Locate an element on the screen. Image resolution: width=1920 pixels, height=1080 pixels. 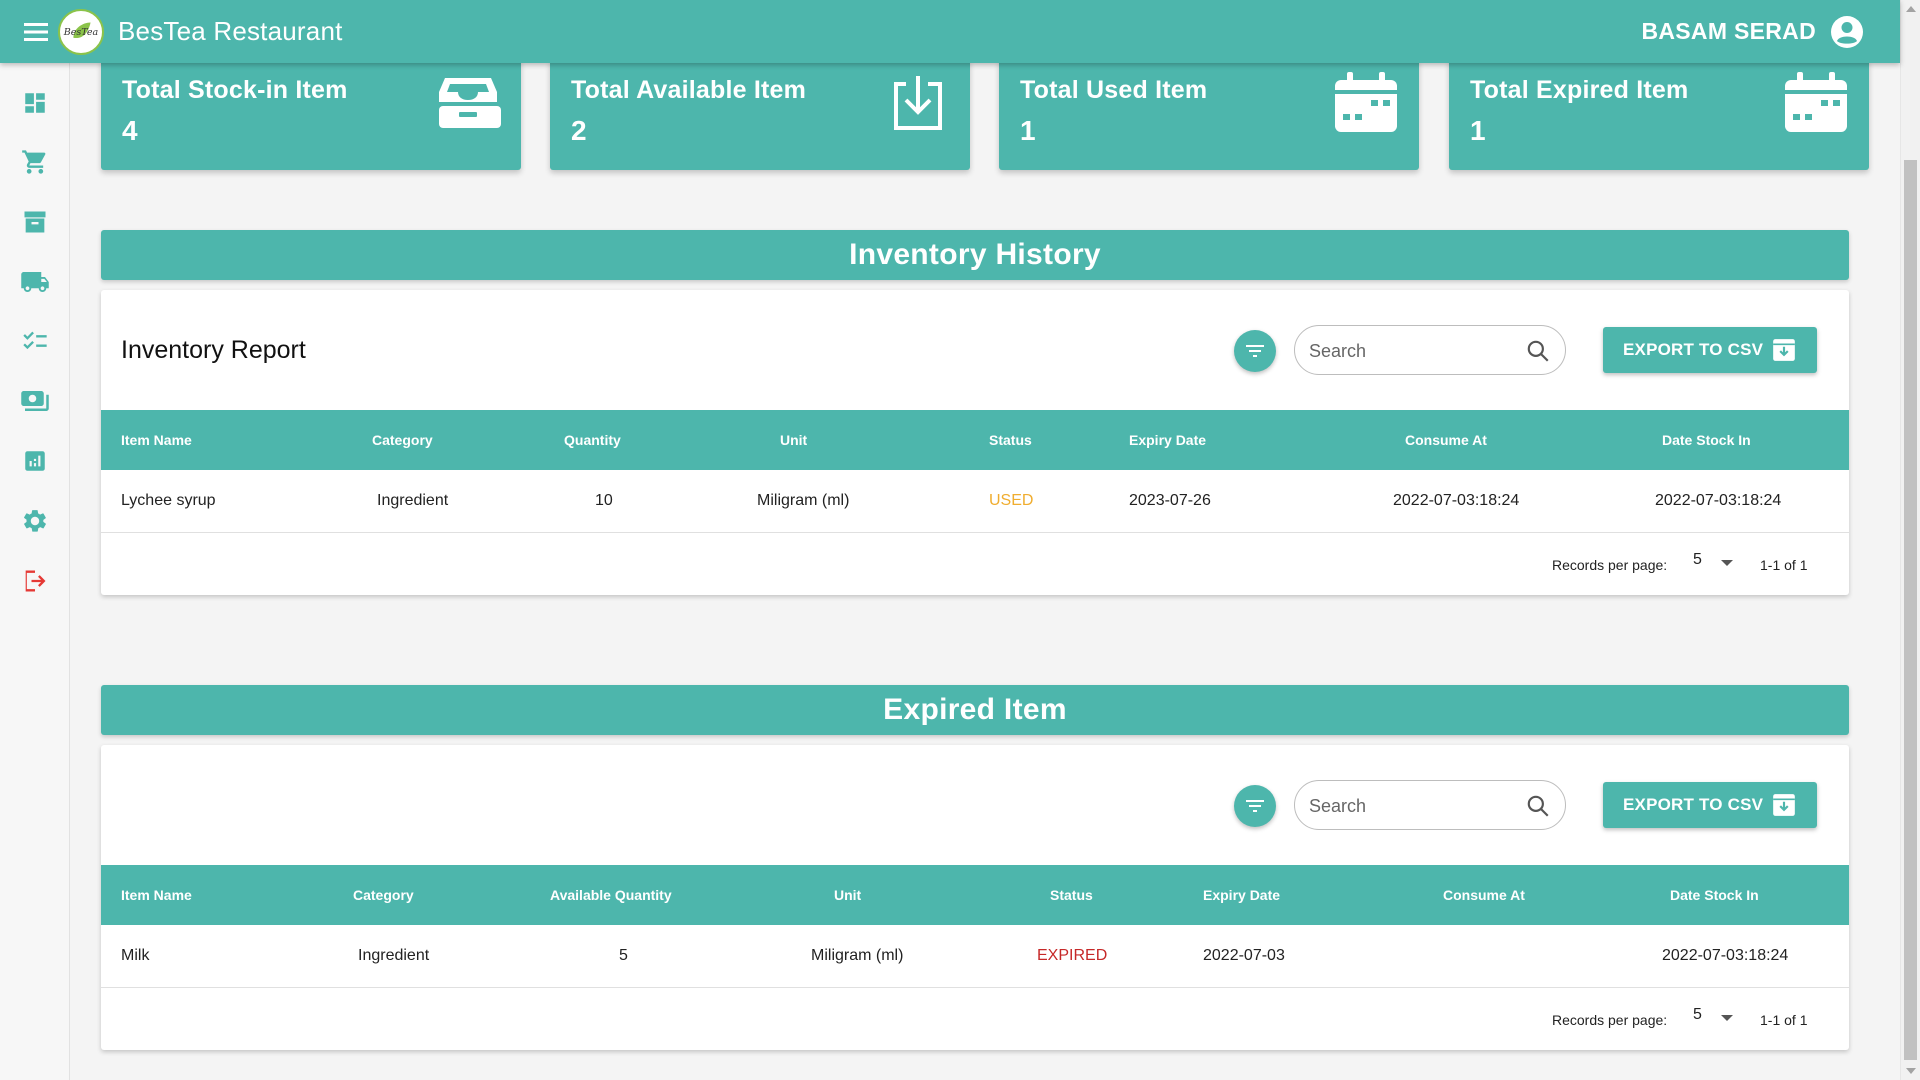
truck-icon is located at coordinates (35, 282).